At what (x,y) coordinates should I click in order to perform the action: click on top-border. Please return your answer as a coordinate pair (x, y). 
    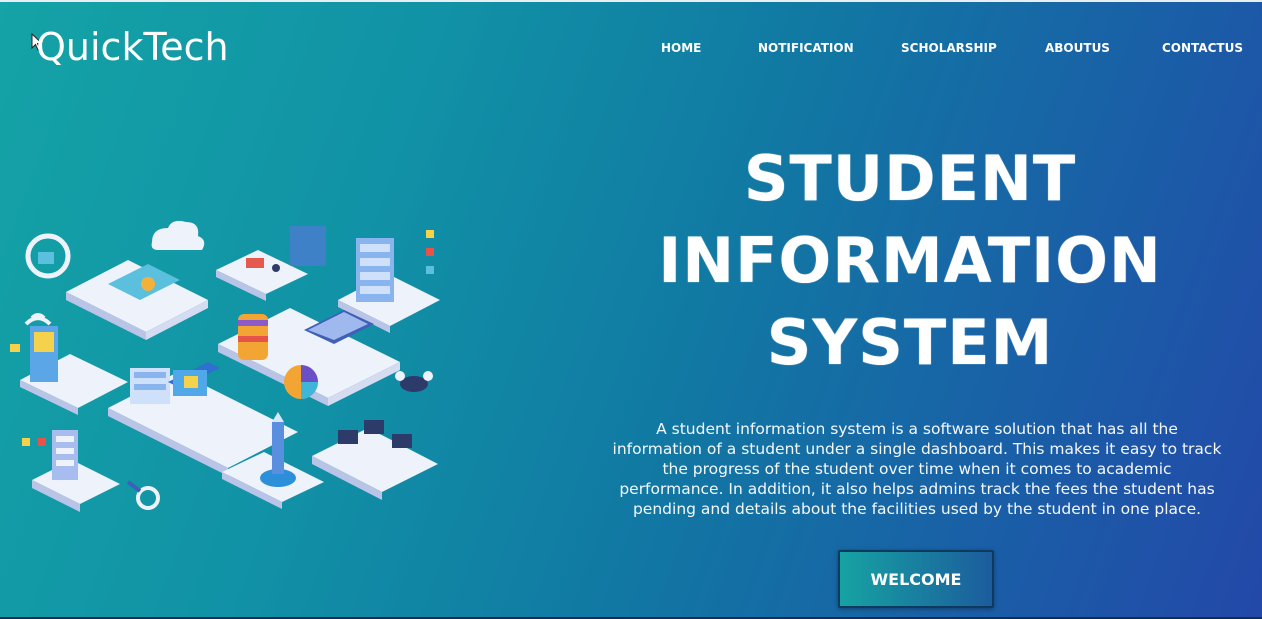
    Looking at the image, I should click on (631, 1).